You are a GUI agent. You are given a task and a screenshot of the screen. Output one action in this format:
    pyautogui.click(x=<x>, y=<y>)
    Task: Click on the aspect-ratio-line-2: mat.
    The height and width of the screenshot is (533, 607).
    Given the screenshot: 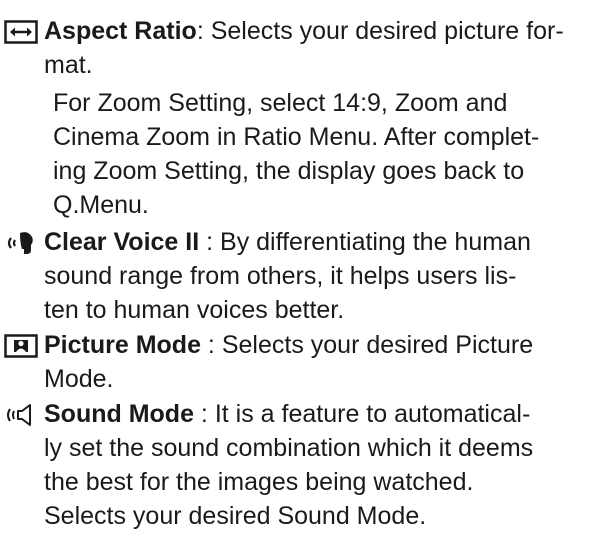 What is the action you would take?
    pyautogui.click(x=68, y=65)
    